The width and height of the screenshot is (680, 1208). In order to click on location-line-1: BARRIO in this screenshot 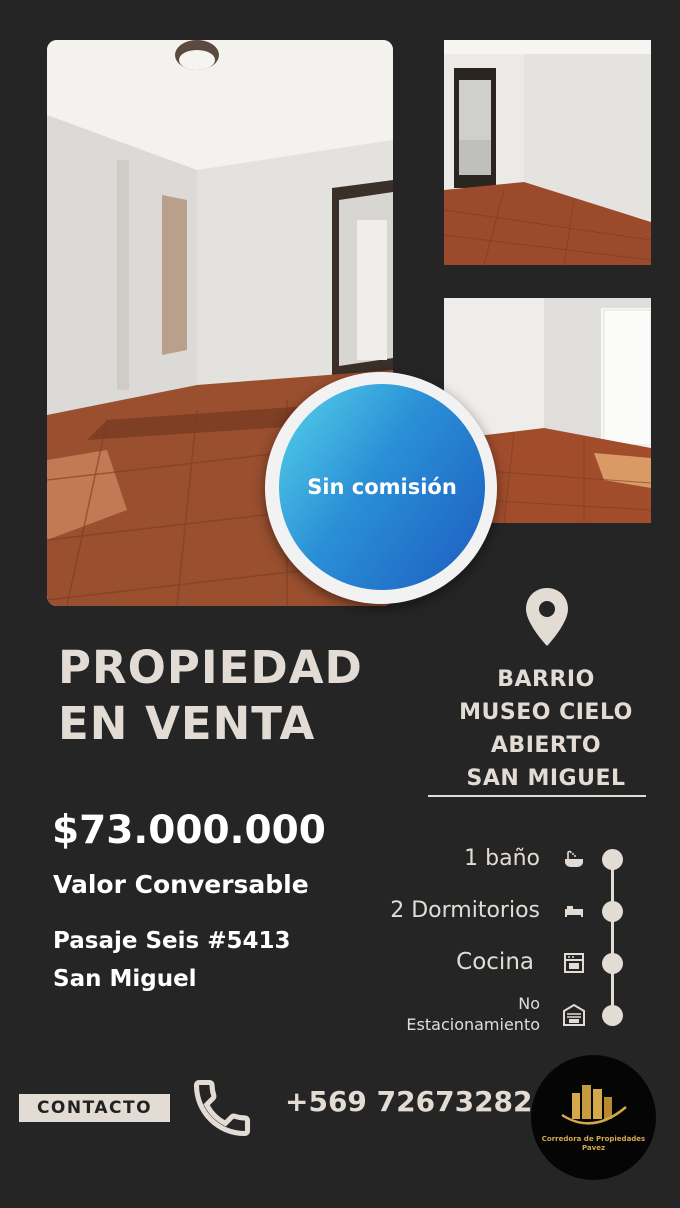, I will do `click(546, 679)`.